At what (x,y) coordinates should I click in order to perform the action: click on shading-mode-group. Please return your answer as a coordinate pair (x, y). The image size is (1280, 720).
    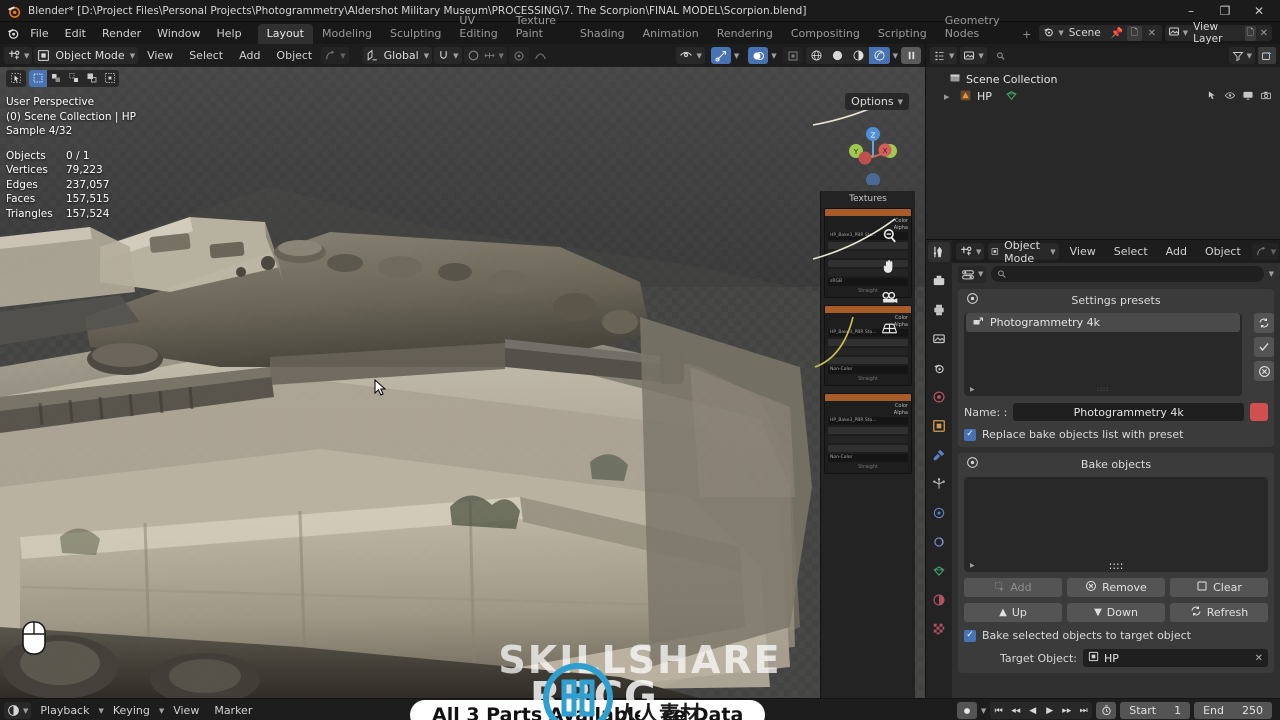
    Looking at the image, I should click on (847, 55).